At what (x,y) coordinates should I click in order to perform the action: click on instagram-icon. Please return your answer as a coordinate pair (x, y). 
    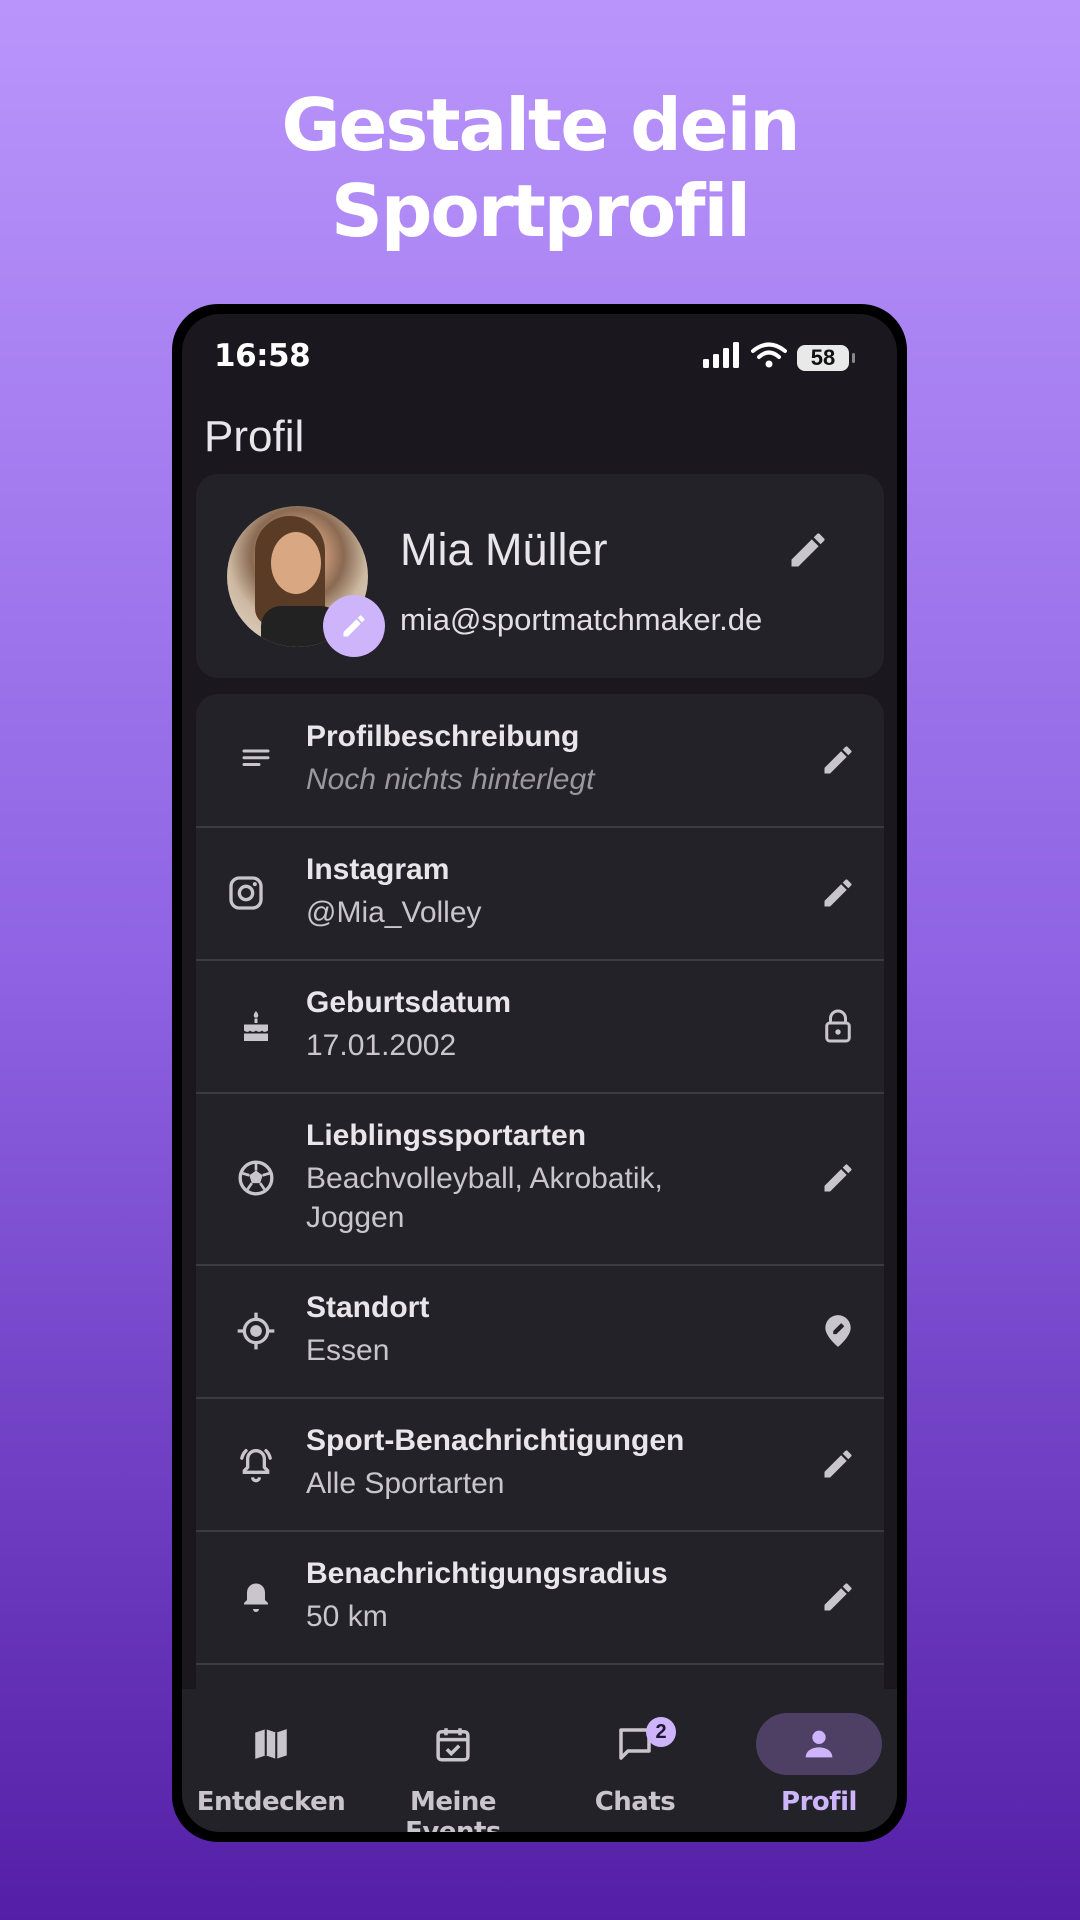
    Looking at the image, I should click on (246, 893).